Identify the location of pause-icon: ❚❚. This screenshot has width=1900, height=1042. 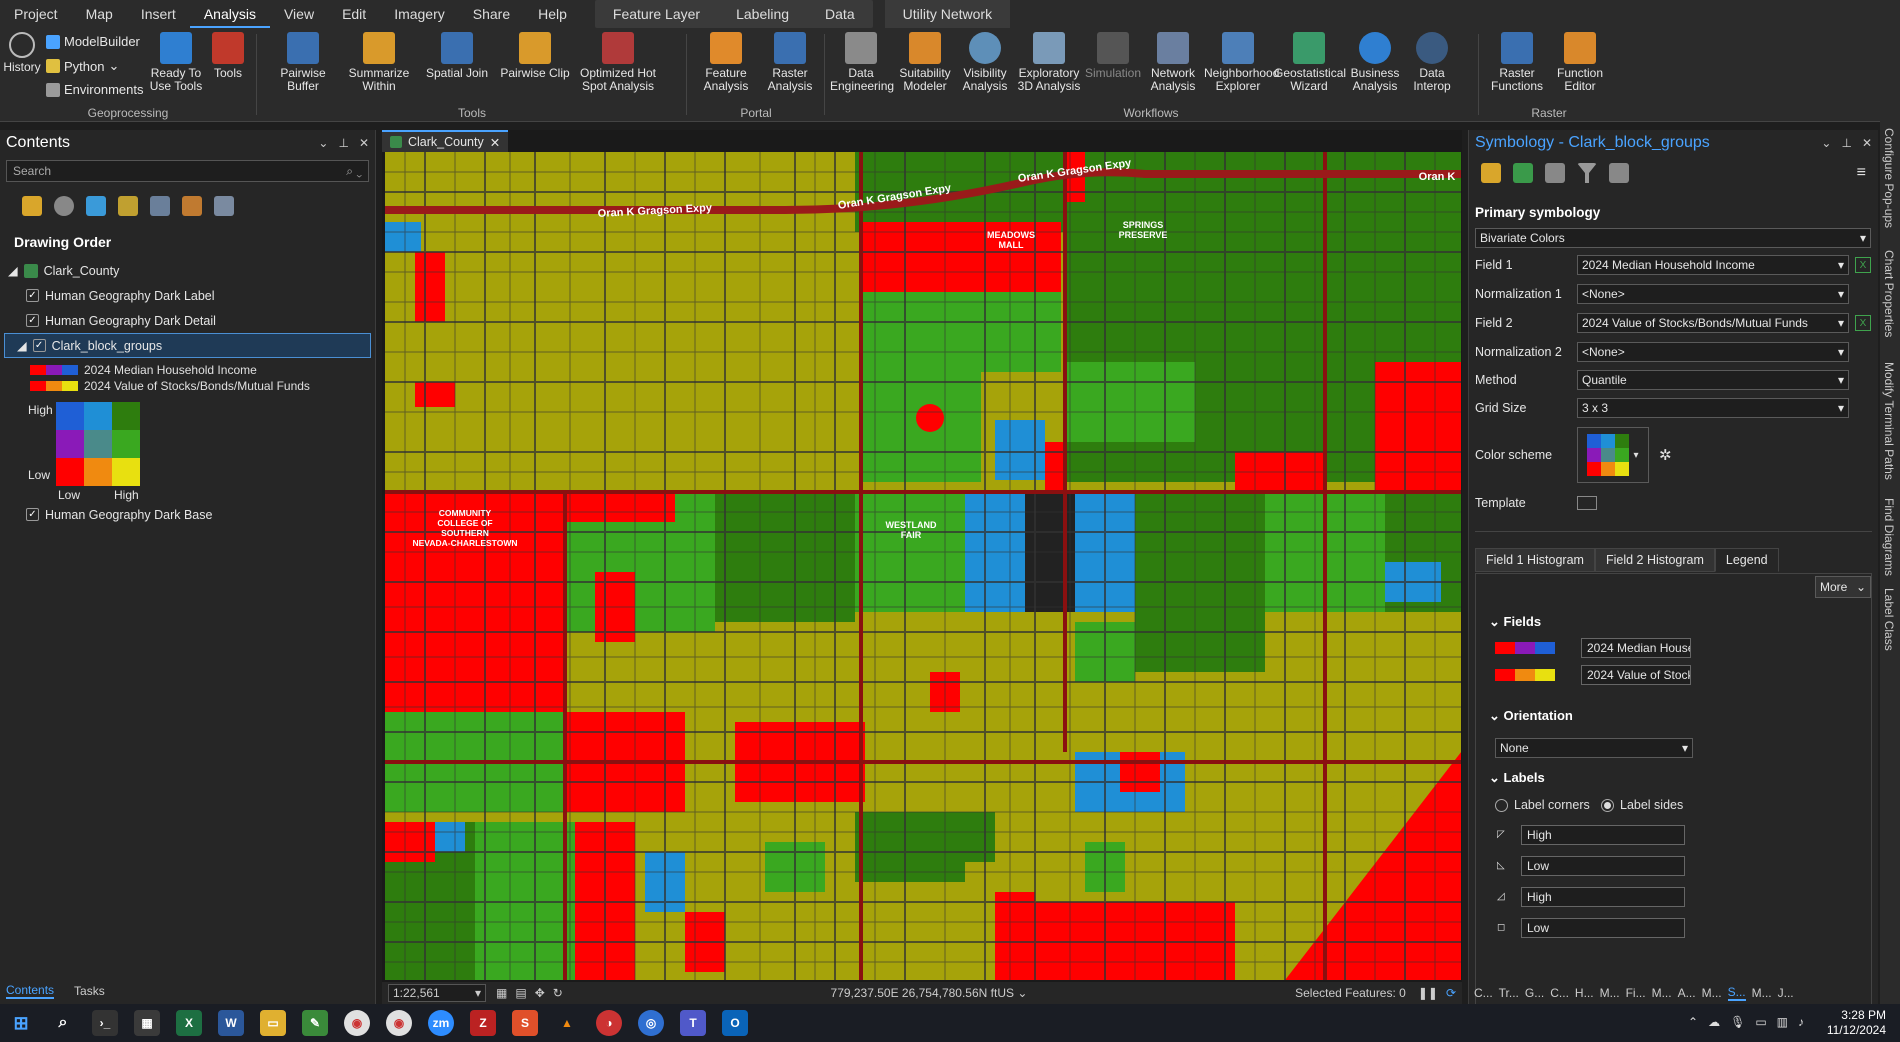
(1428, 993).